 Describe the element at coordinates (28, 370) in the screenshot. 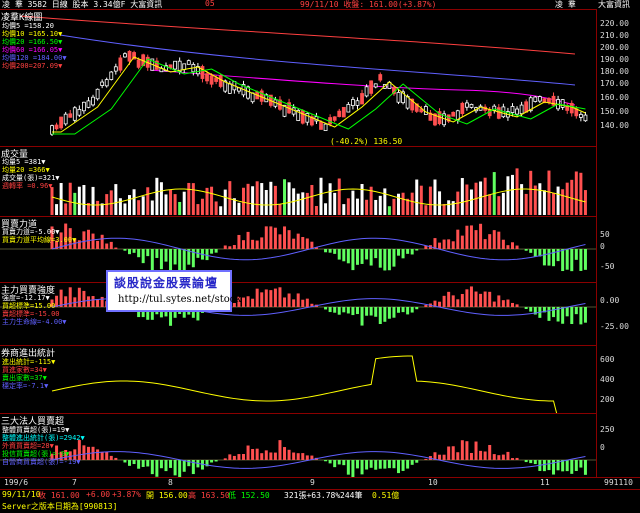

I see `legend-item: 買進家數=34▼` at that location.